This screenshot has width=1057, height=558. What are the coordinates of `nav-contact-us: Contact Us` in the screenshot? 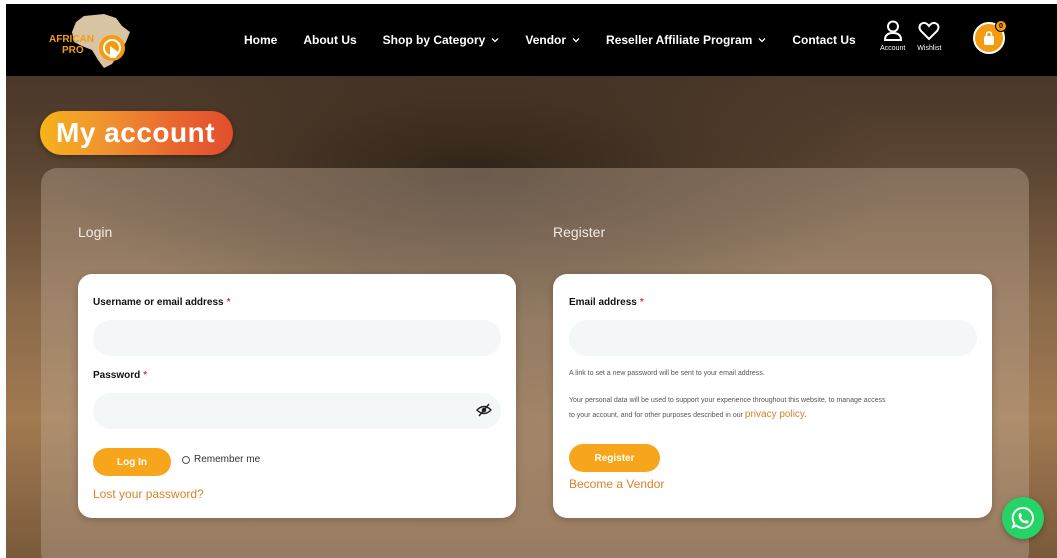 It's located at (823, 40).